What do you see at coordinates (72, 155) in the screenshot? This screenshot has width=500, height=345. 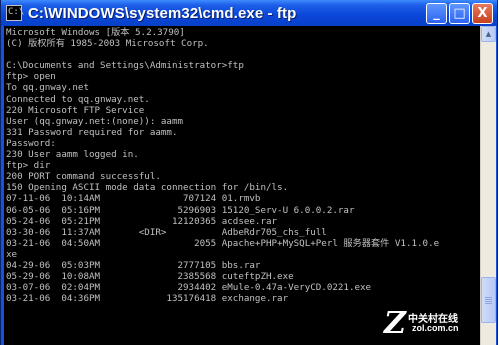 I see `console-line: 230 User aamm logged in.` at bounding box center [72, 155].